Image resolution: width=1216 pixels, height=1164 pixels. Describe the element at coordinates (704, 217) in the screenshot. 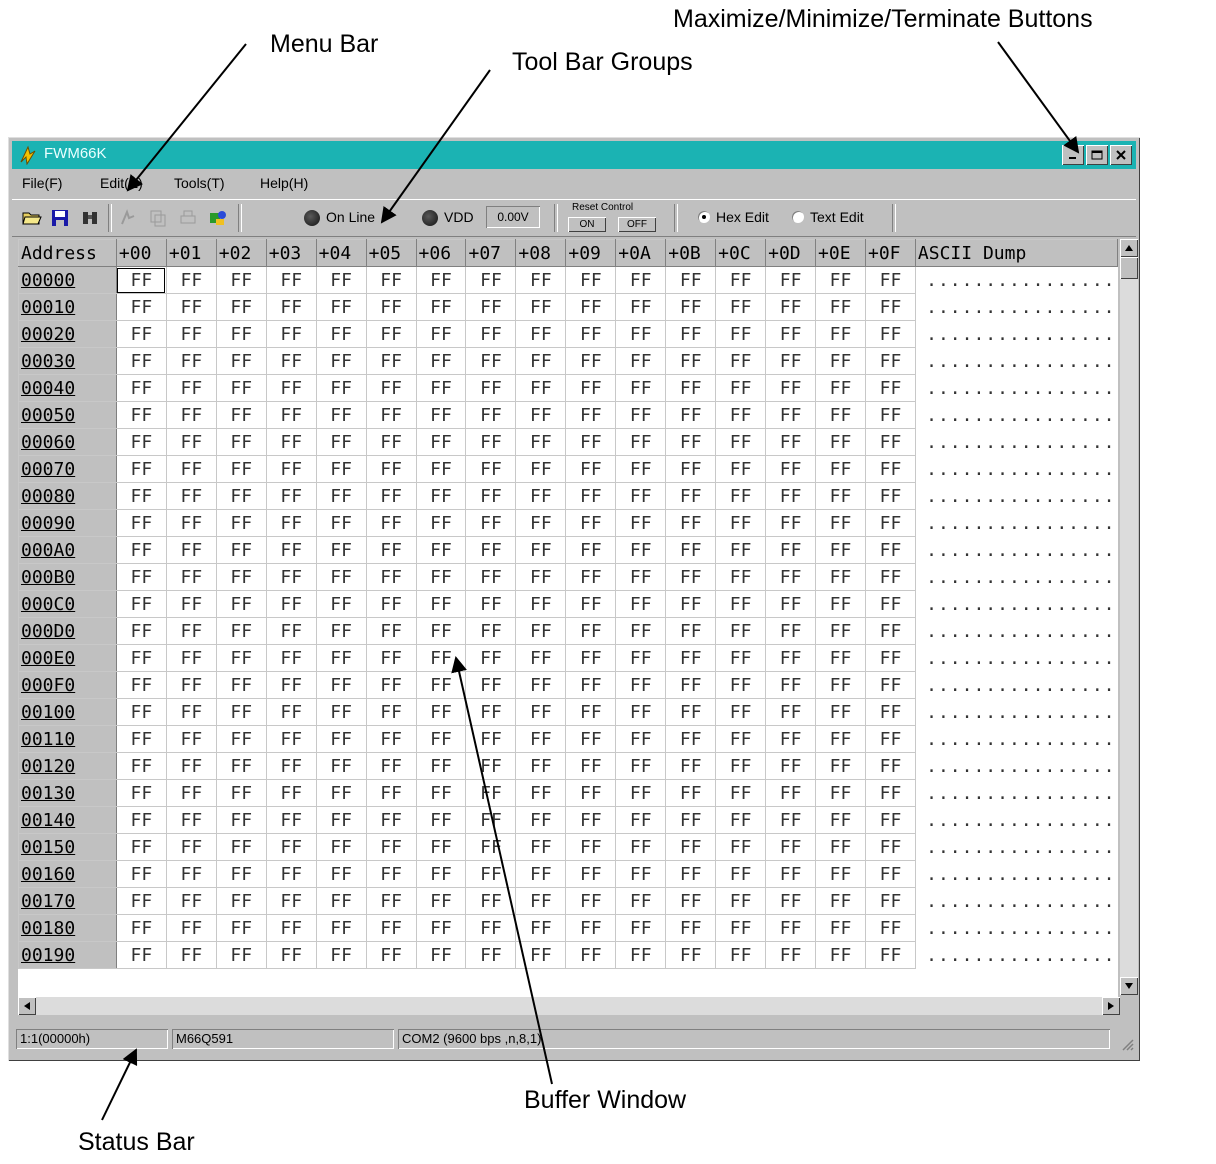

I see `hex-edit-radio` at that location.